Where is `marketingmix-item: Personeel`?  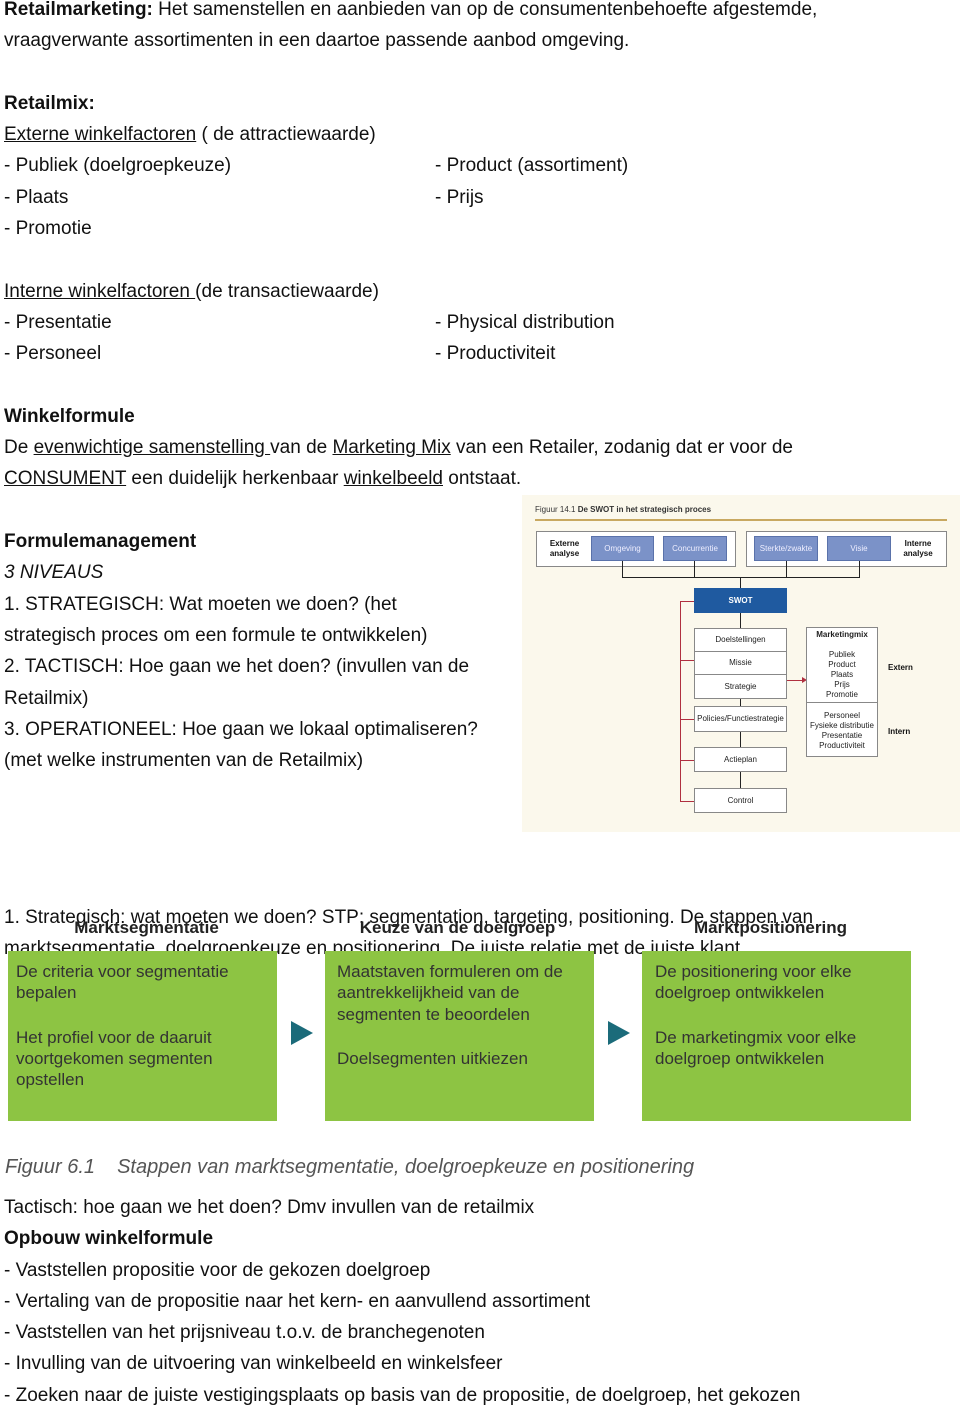 marketingmix-item: Personeel is located at coordinates (842, 715).